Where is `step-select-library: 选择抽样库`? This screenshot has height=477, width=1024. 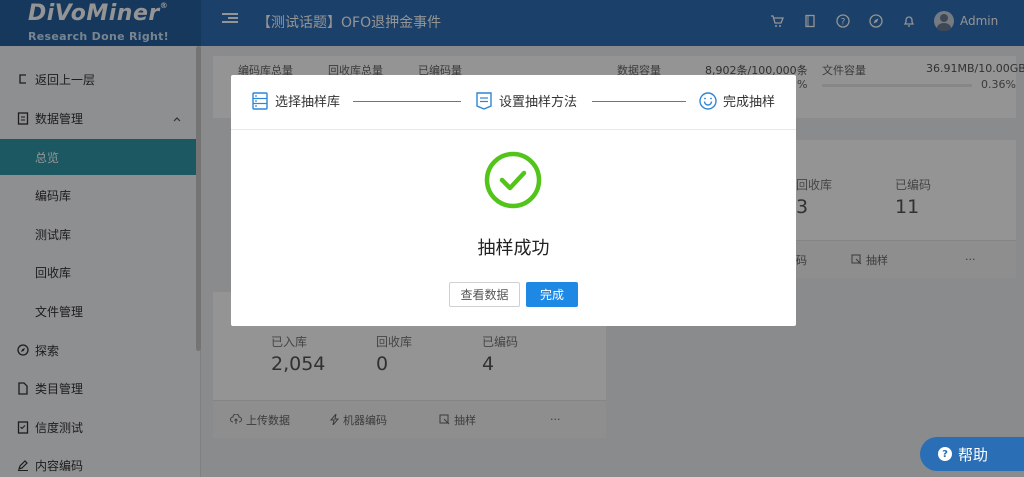
step-select-library: 选择抽样库 is located at coordinates (295, 100).